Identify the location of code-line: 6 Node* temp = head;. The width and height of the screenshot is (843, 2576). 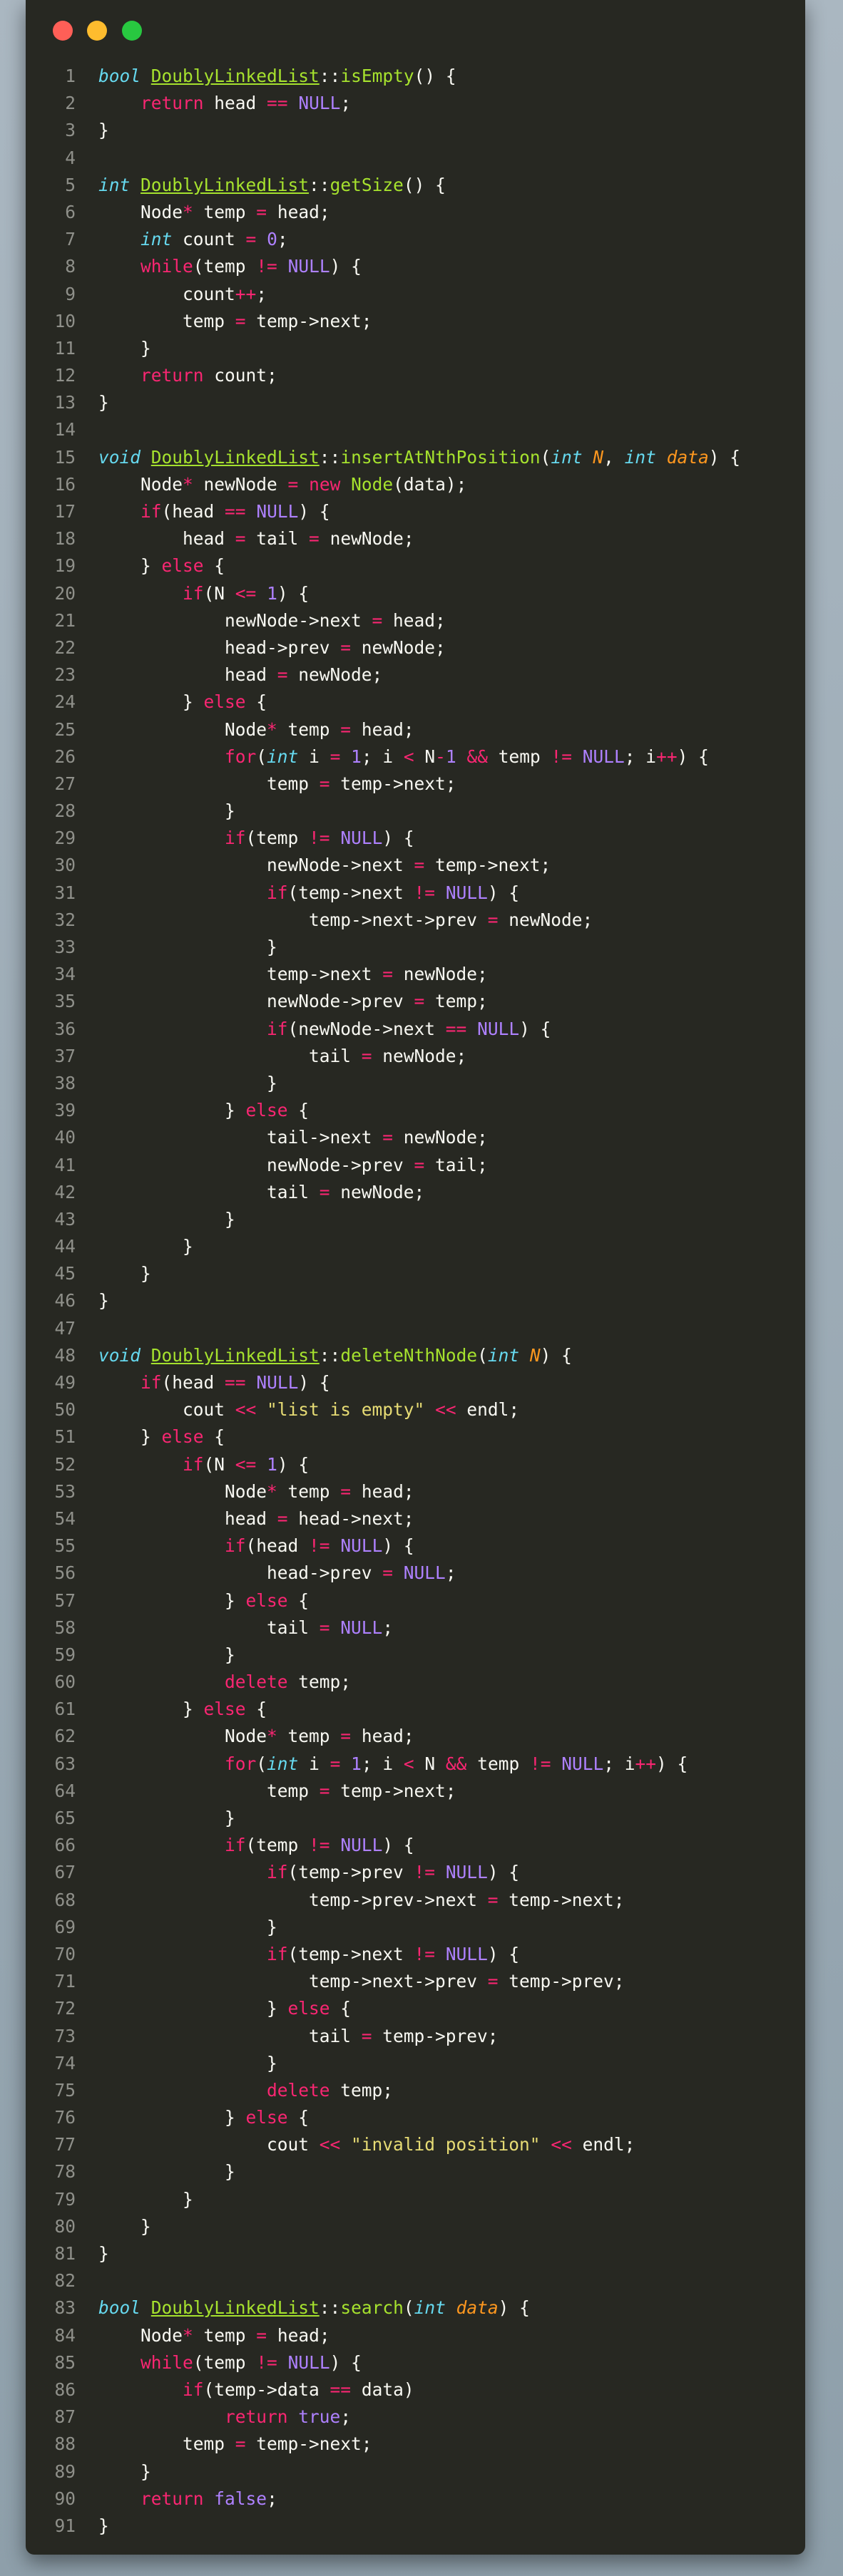
(415, 212).